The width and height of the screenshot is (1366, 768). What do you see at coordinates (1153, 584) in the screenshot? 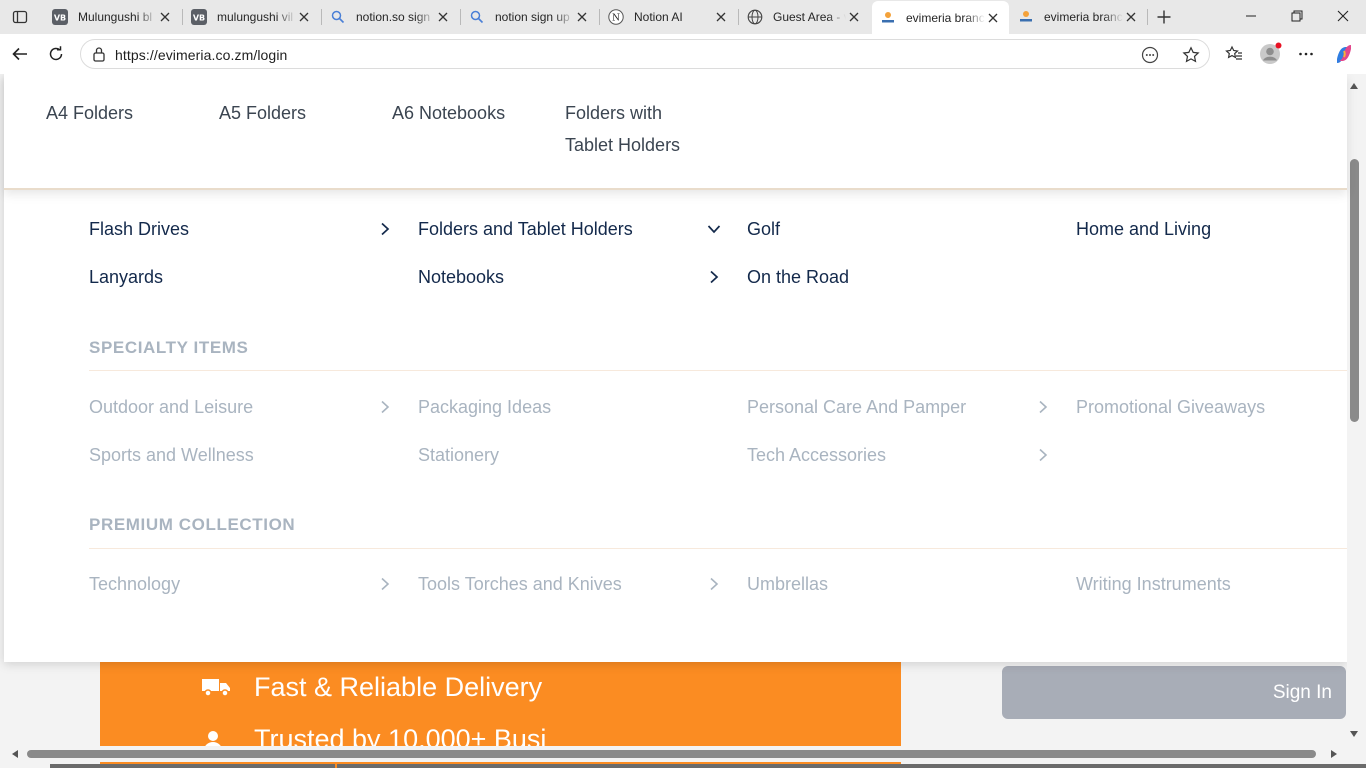
I see `menu-item-writing-instruments: Writing Instruments` at bounding box center [1153, 584].